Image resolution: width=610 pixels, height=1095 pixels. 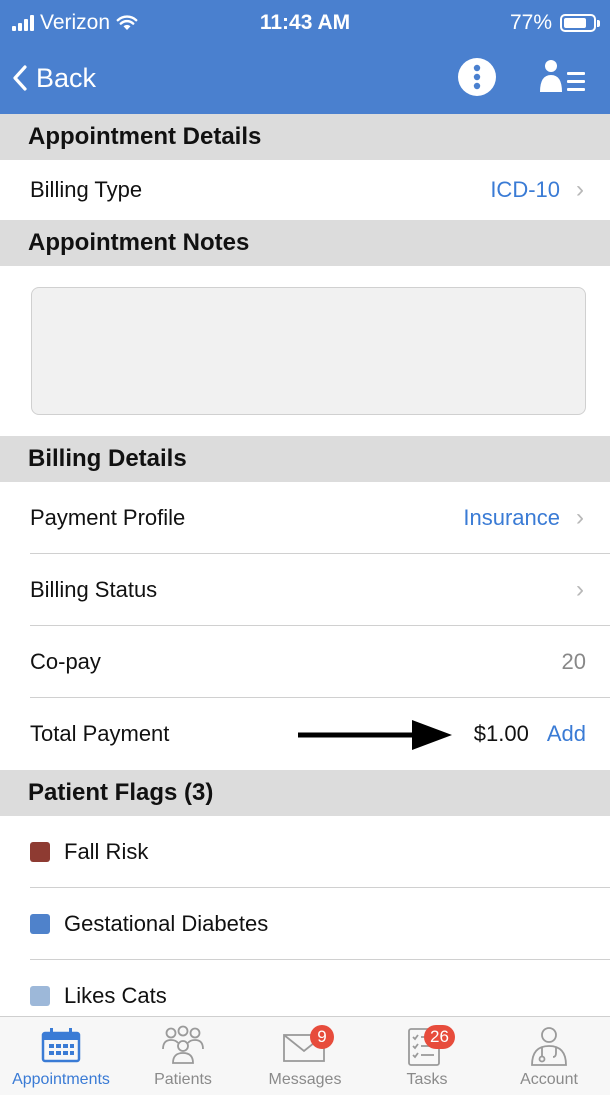 I want to click on more-vertical-icon, so click(x=477, y=77).